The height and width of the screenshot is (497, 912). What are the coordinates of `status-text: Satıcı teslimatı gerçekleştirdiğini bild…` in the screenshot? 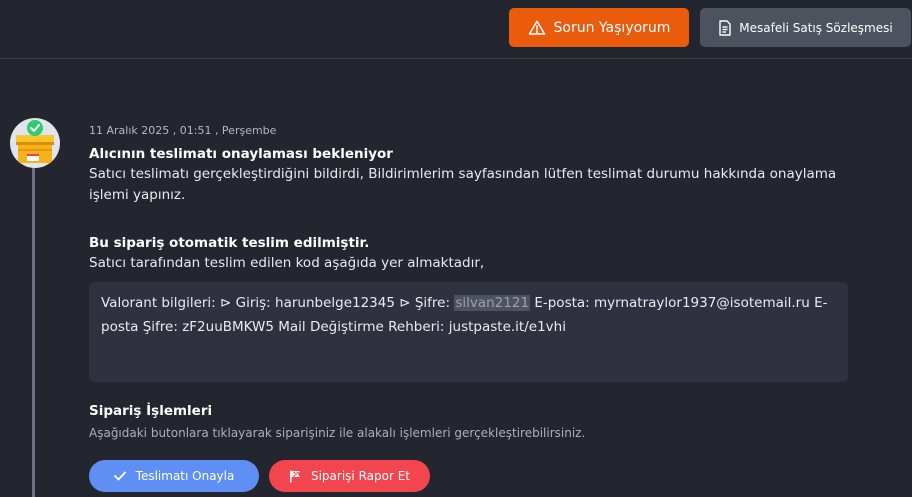 It's located at (463, 184).